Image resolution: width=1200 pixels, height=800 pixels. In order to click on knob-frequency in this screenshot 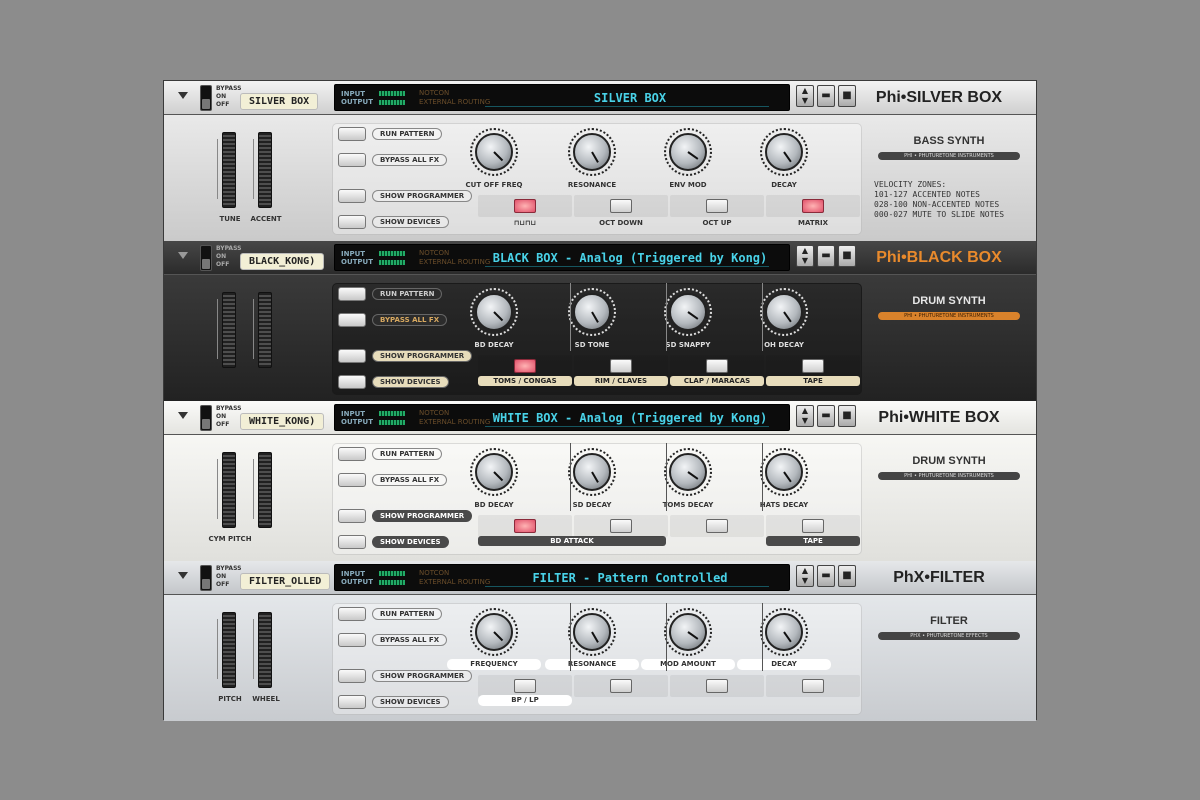, I will do `click(494, 632)`.